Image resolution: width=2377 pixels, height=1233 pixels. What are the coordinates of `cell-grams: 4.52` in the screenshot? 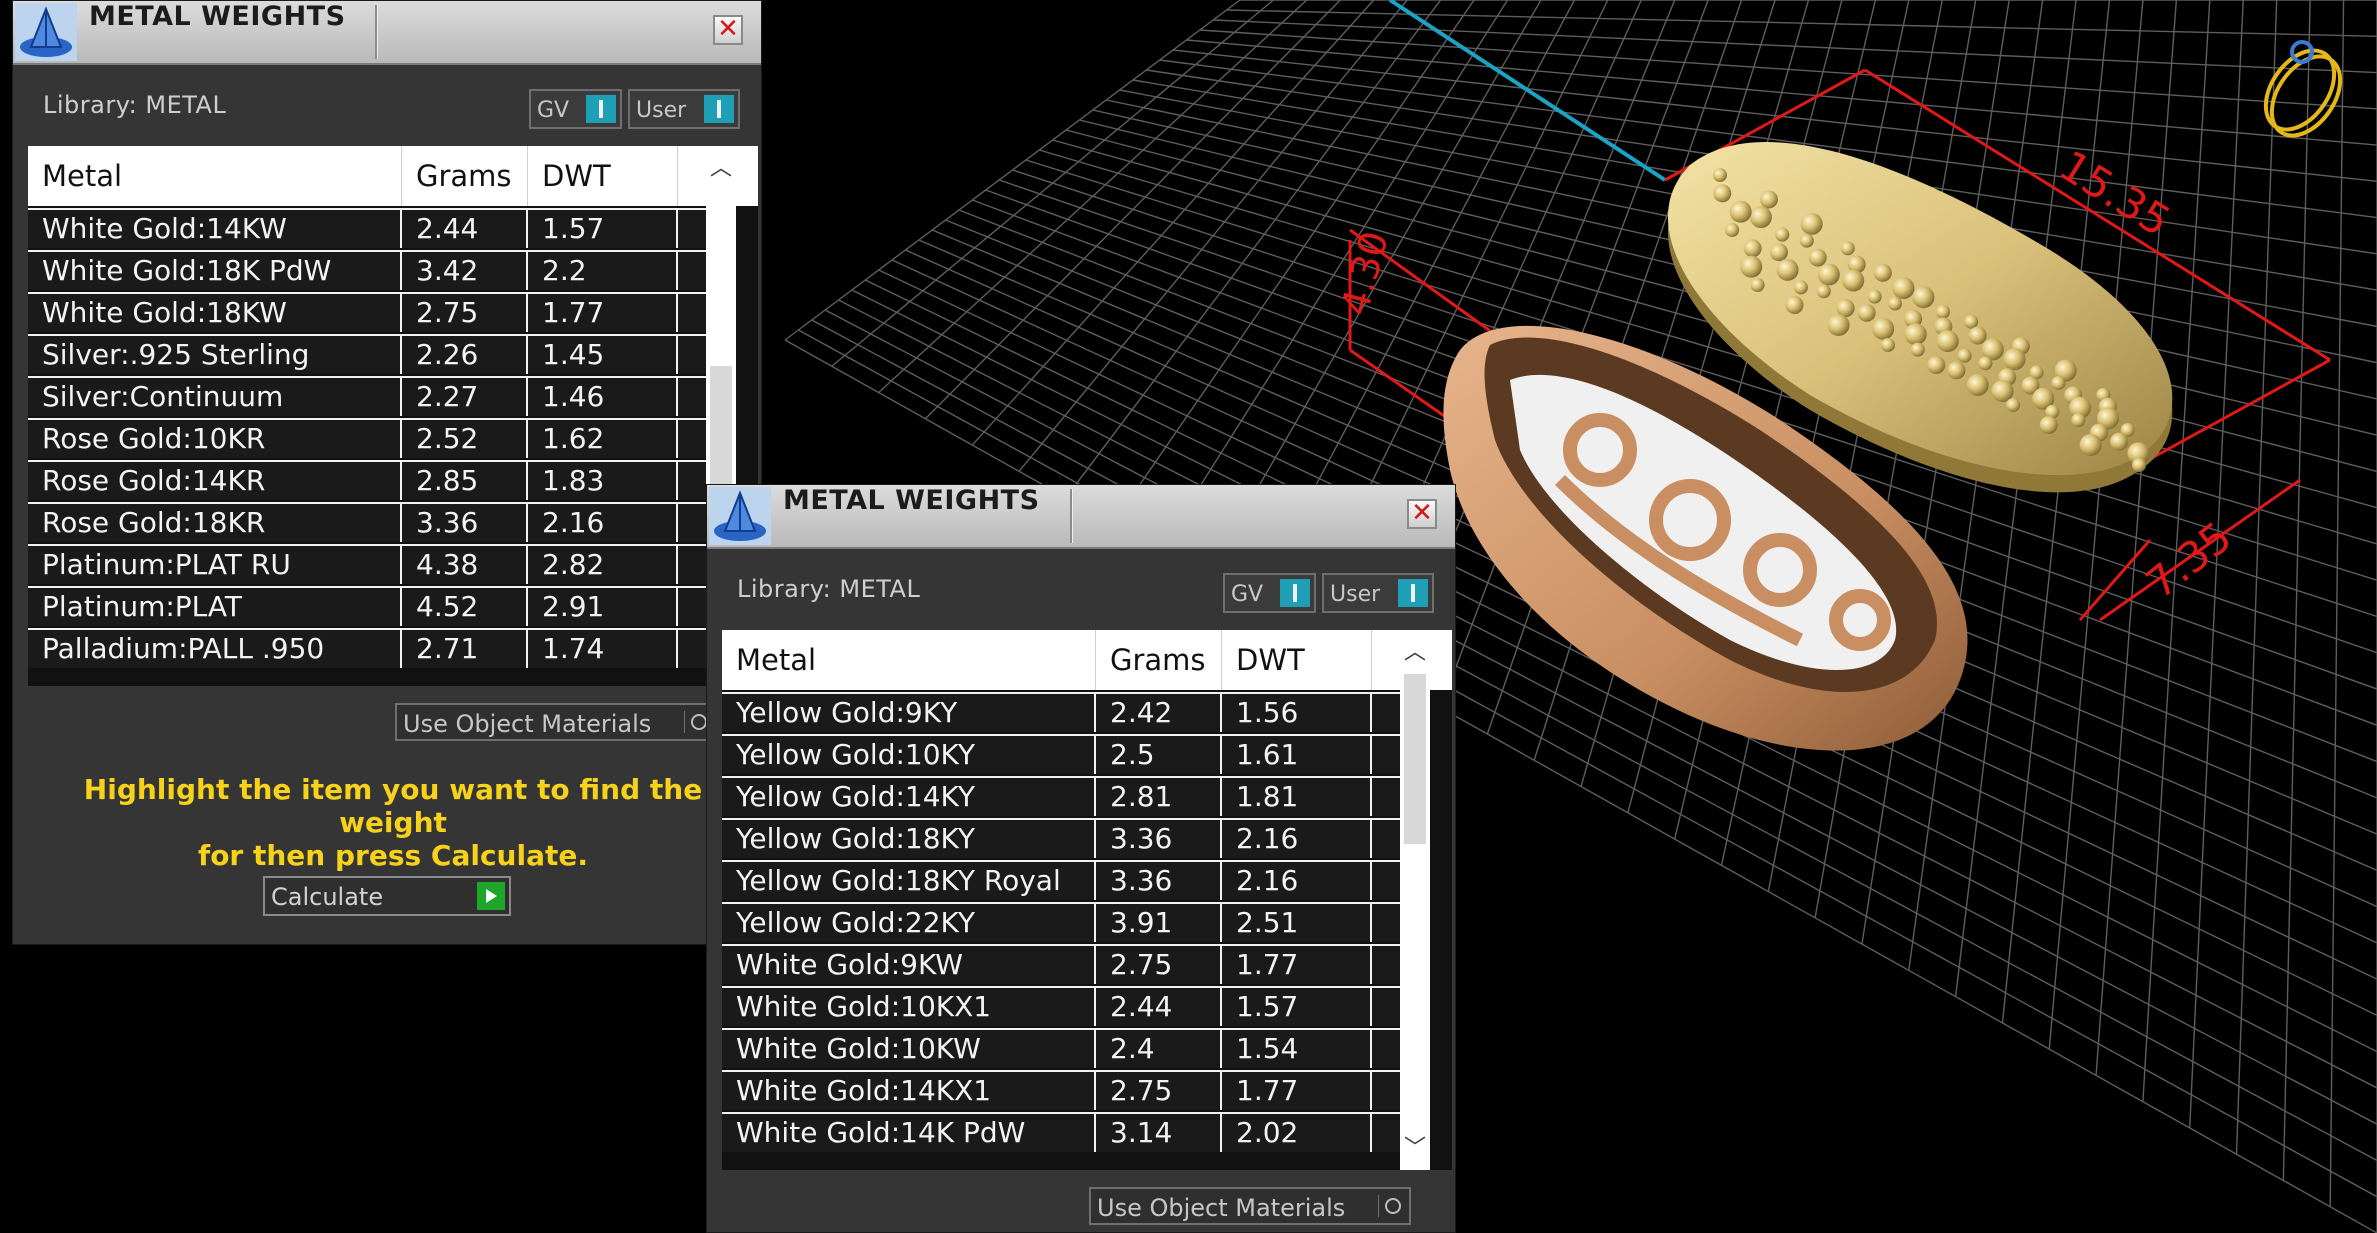 It's located at (465, 607).